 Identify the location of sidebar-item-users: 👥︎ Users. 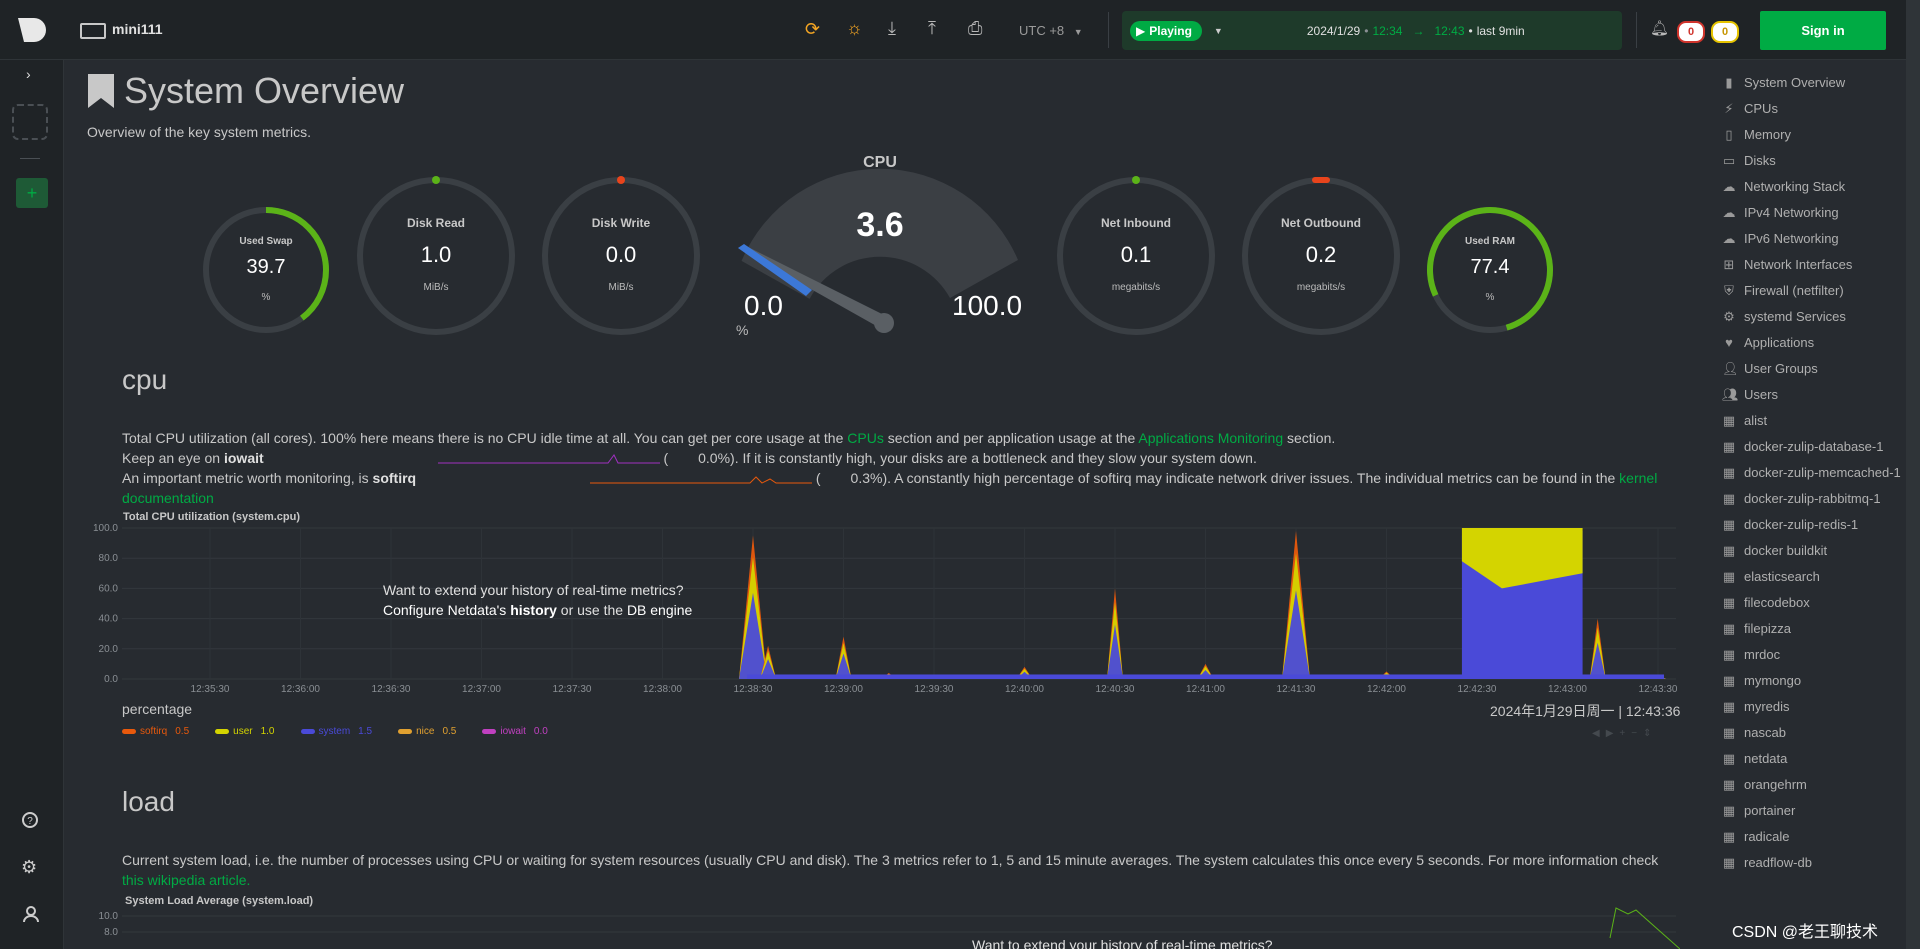
(1816, 395).